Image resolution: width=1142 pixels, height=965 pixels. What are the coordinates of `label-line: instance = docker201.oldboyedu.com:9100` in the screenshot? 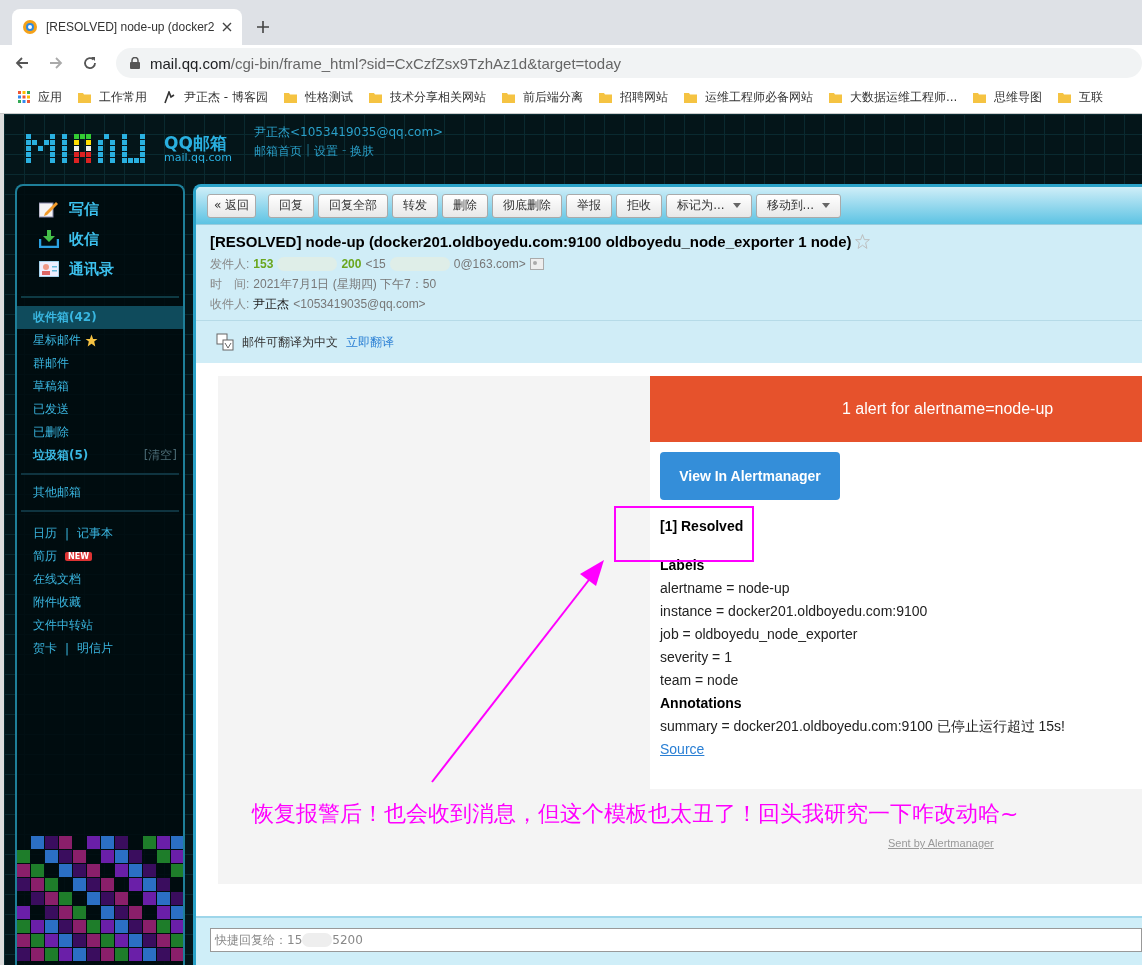 It's located at (794, 611).